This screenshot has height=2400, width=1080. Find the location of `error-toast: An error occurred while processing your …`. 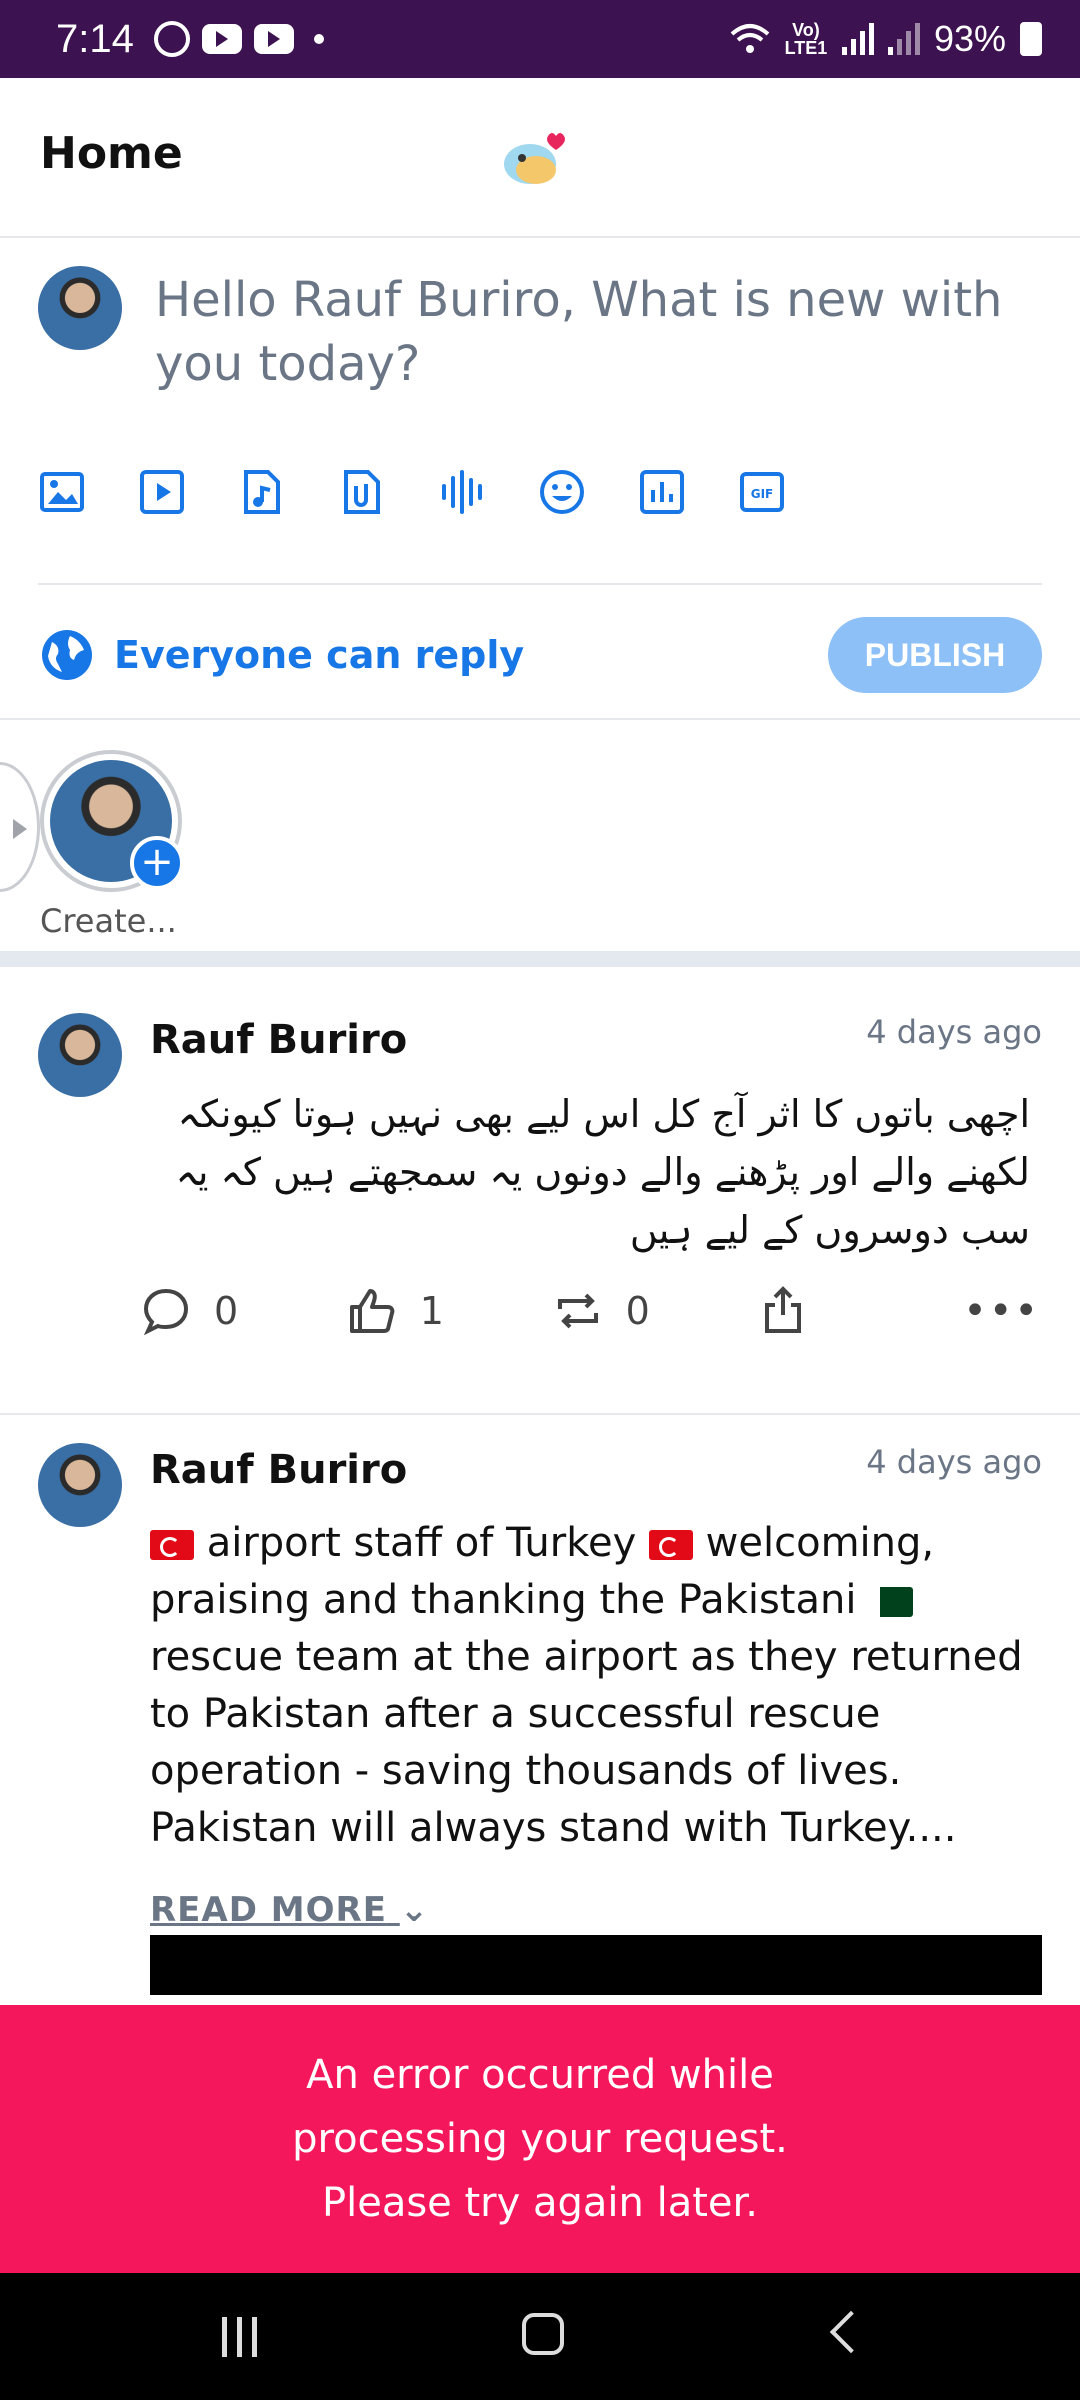

error-toast: An error occurred while processing your … is located at coordinates (540, 2139).